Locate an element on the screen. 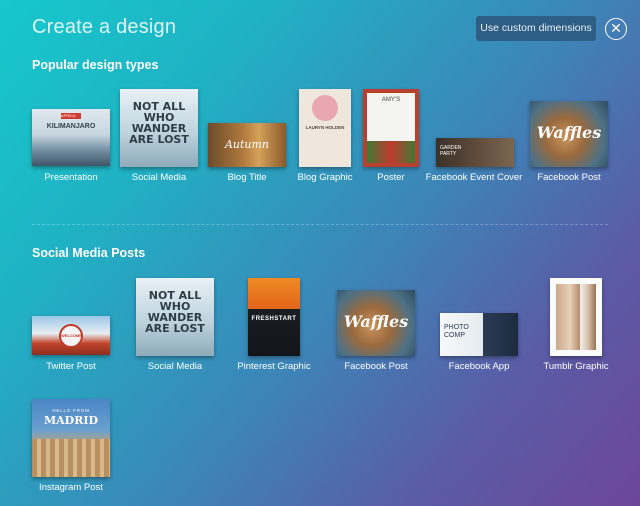 The image size is (640, 506). thumb-produce is located at coordinates (391, 152).